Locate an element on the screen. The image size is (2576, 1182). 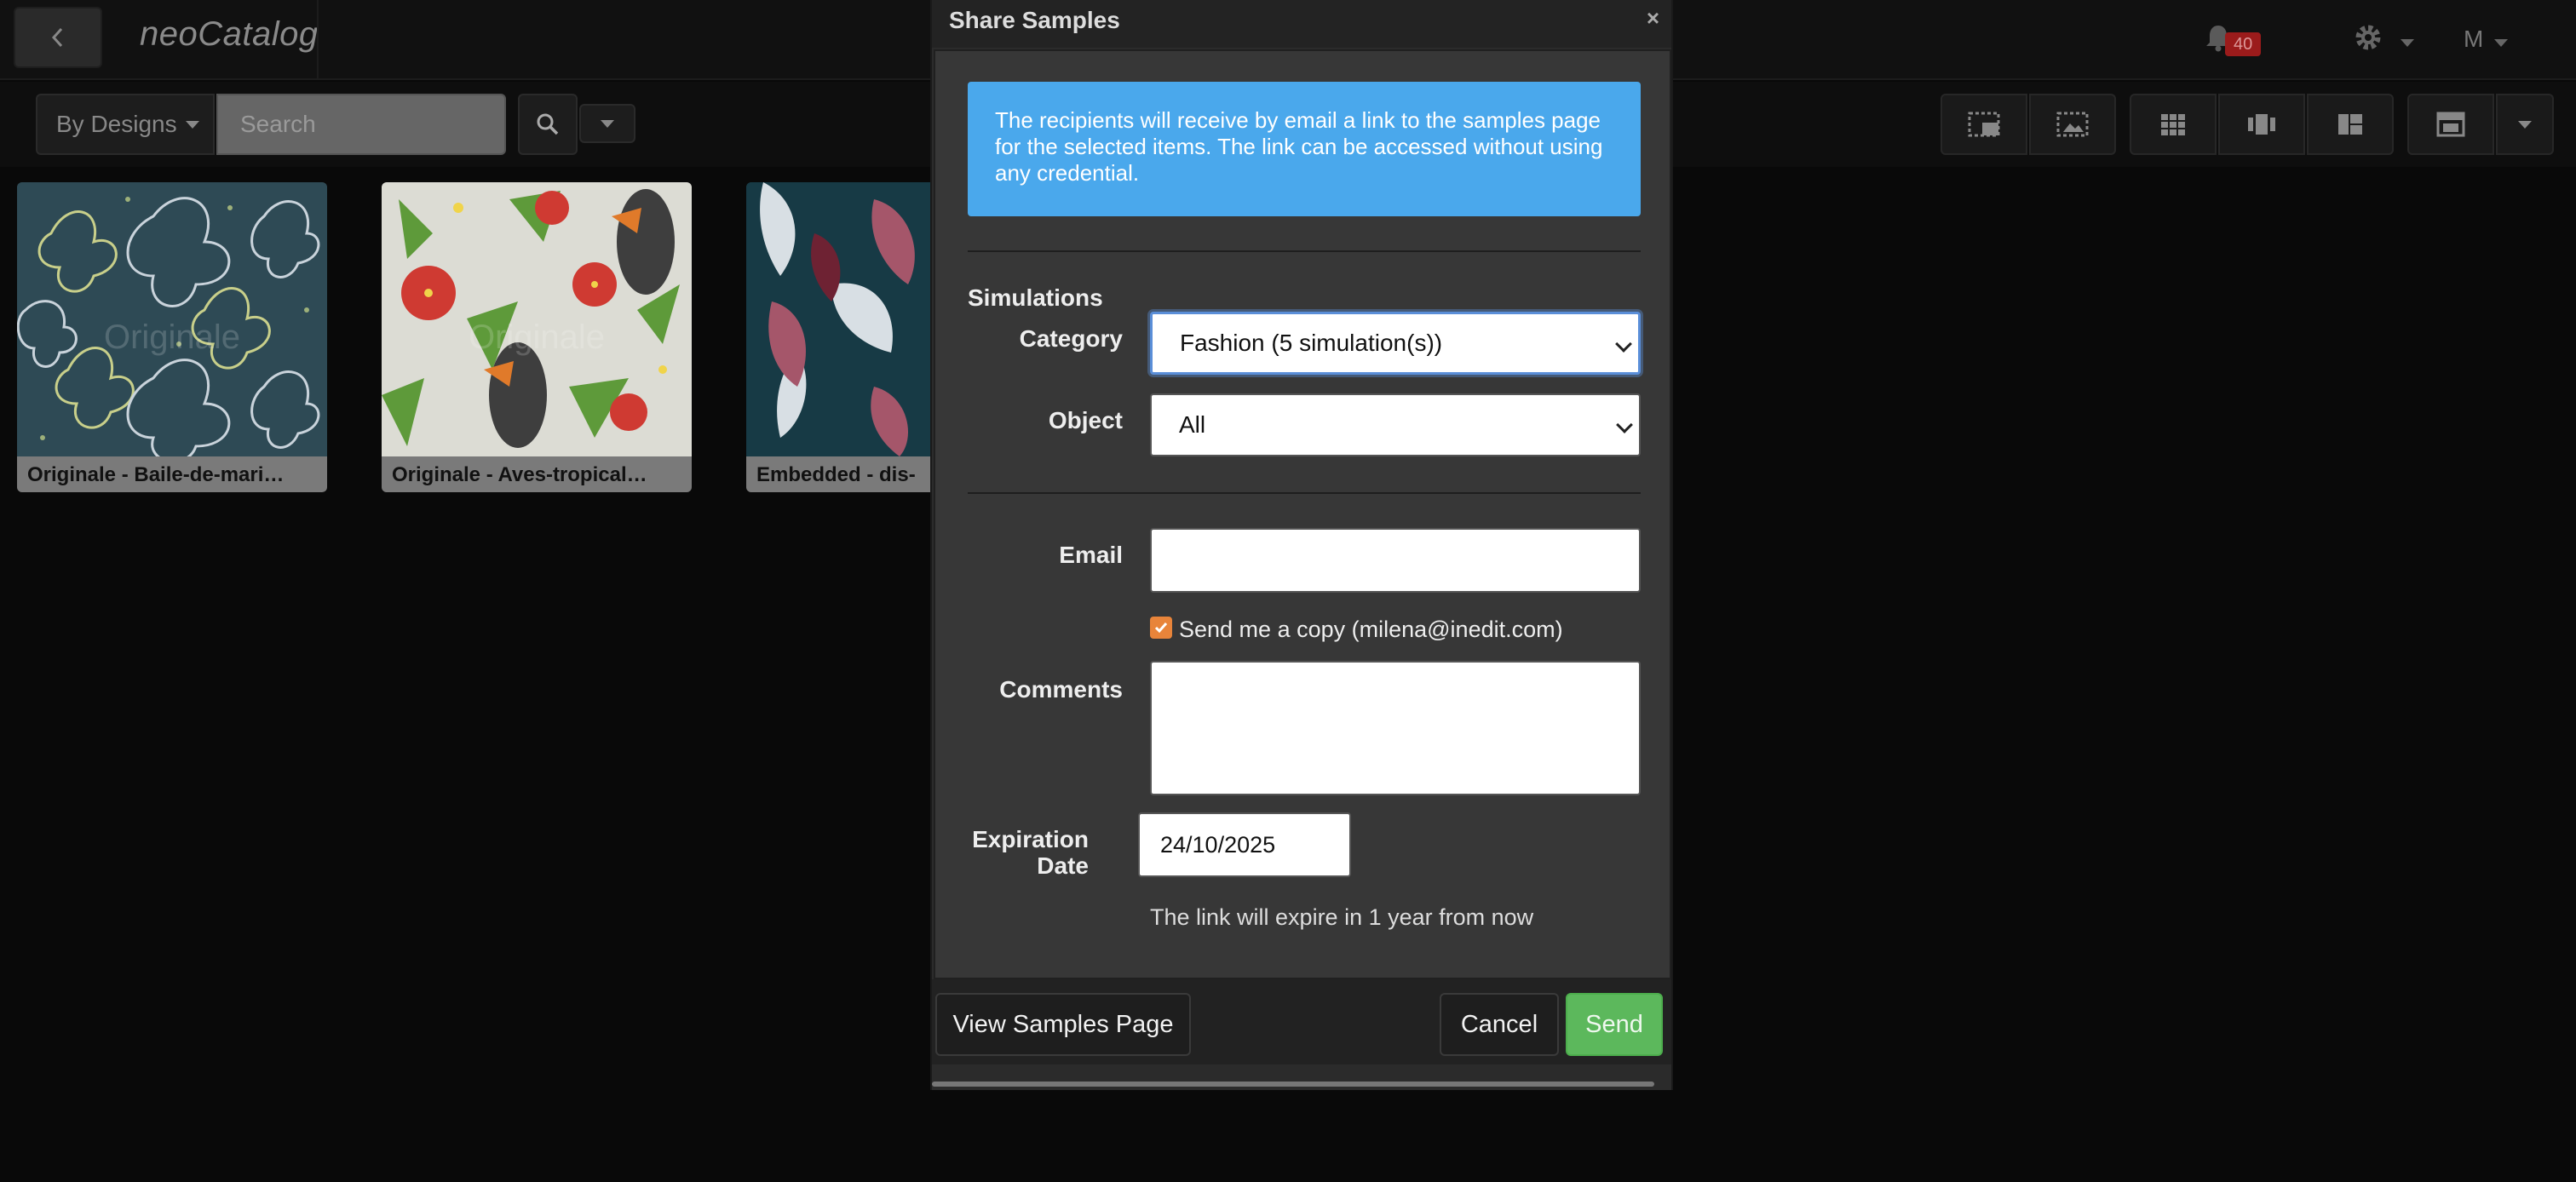
send-copy-checkbox is located at coordinates (1161, 628).